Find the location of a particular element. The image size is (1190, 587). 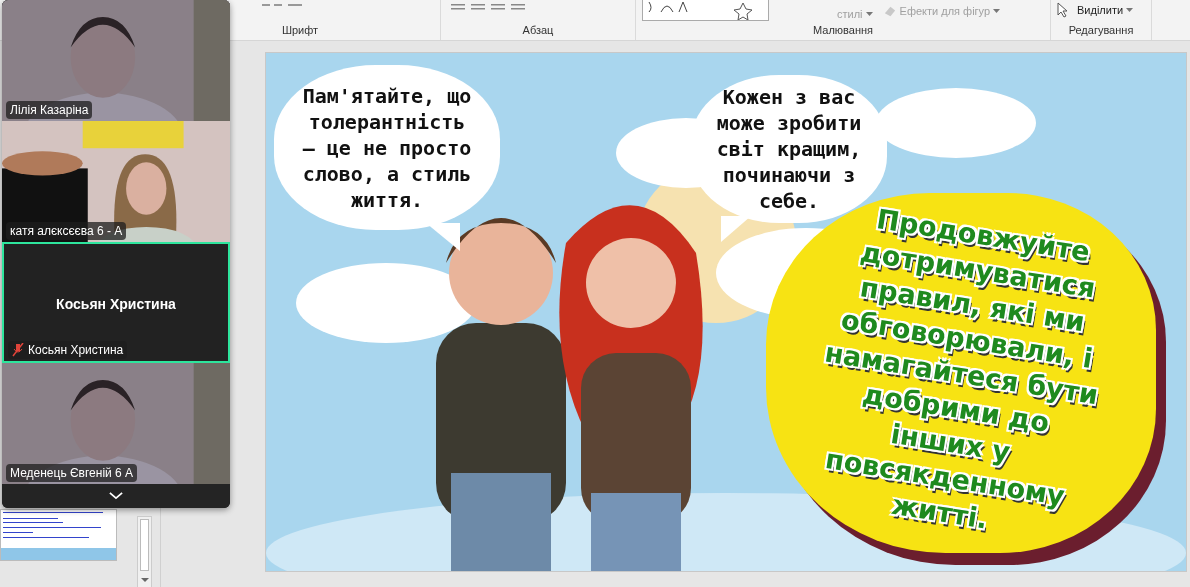

ribbon-command: Виділити is located at coordinates (1105, 10).